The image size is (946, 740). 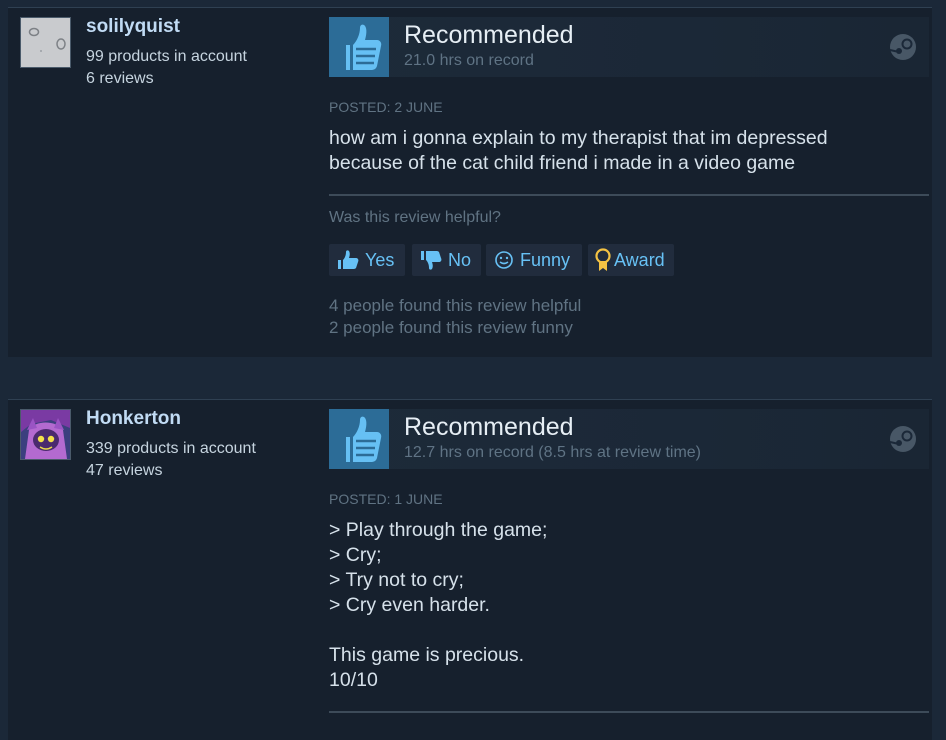 I want to click on helpful-count: 4 people found this review helpful, so click(x=455, y=305).